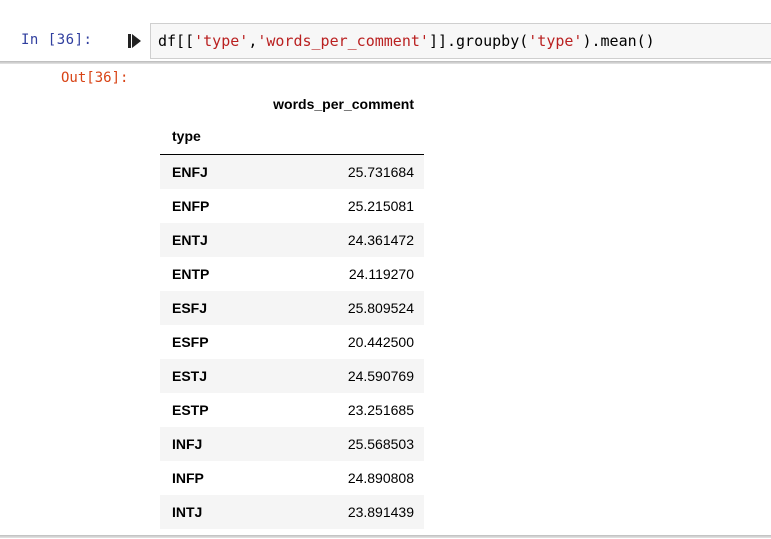 Image resolution: width=771 pixels, height=539 pixels. I want to click on row-index: ESTJ, so click(190, 376).